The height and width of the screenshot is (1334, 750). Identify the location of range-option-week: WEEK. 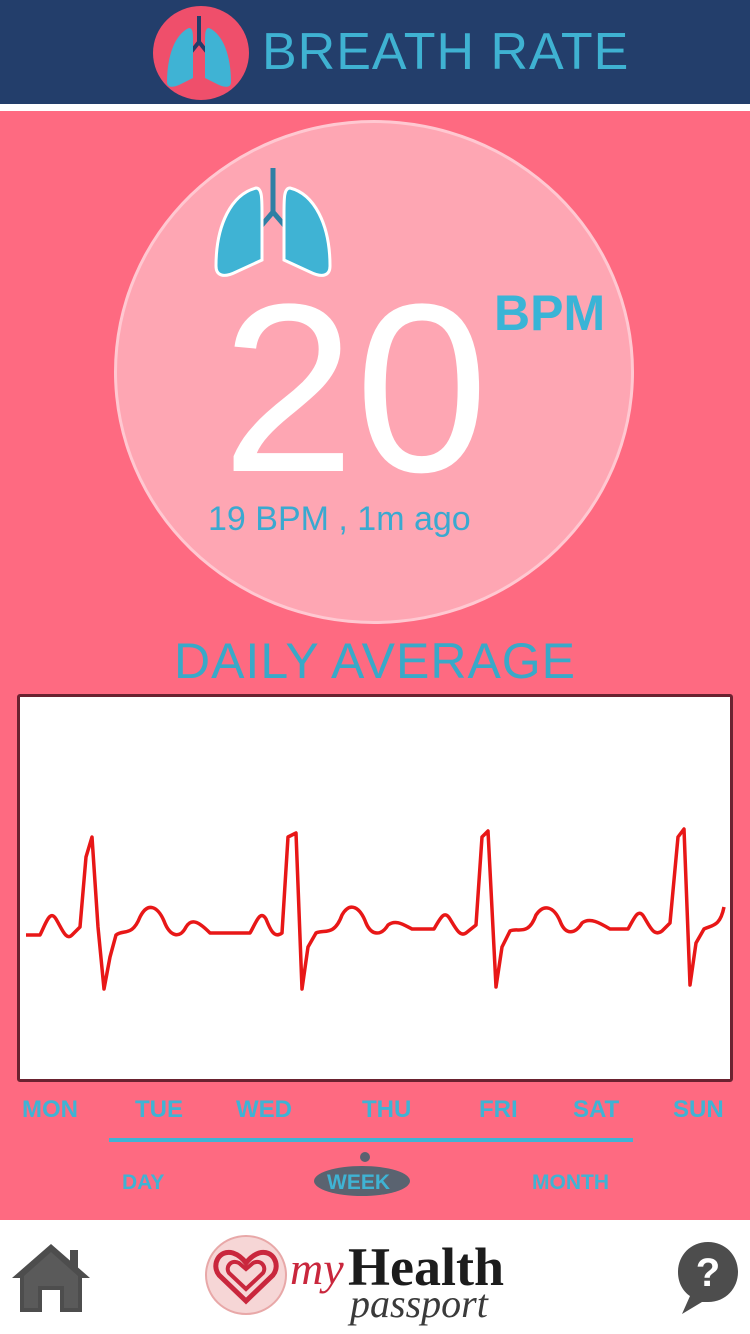
(358, 1183).